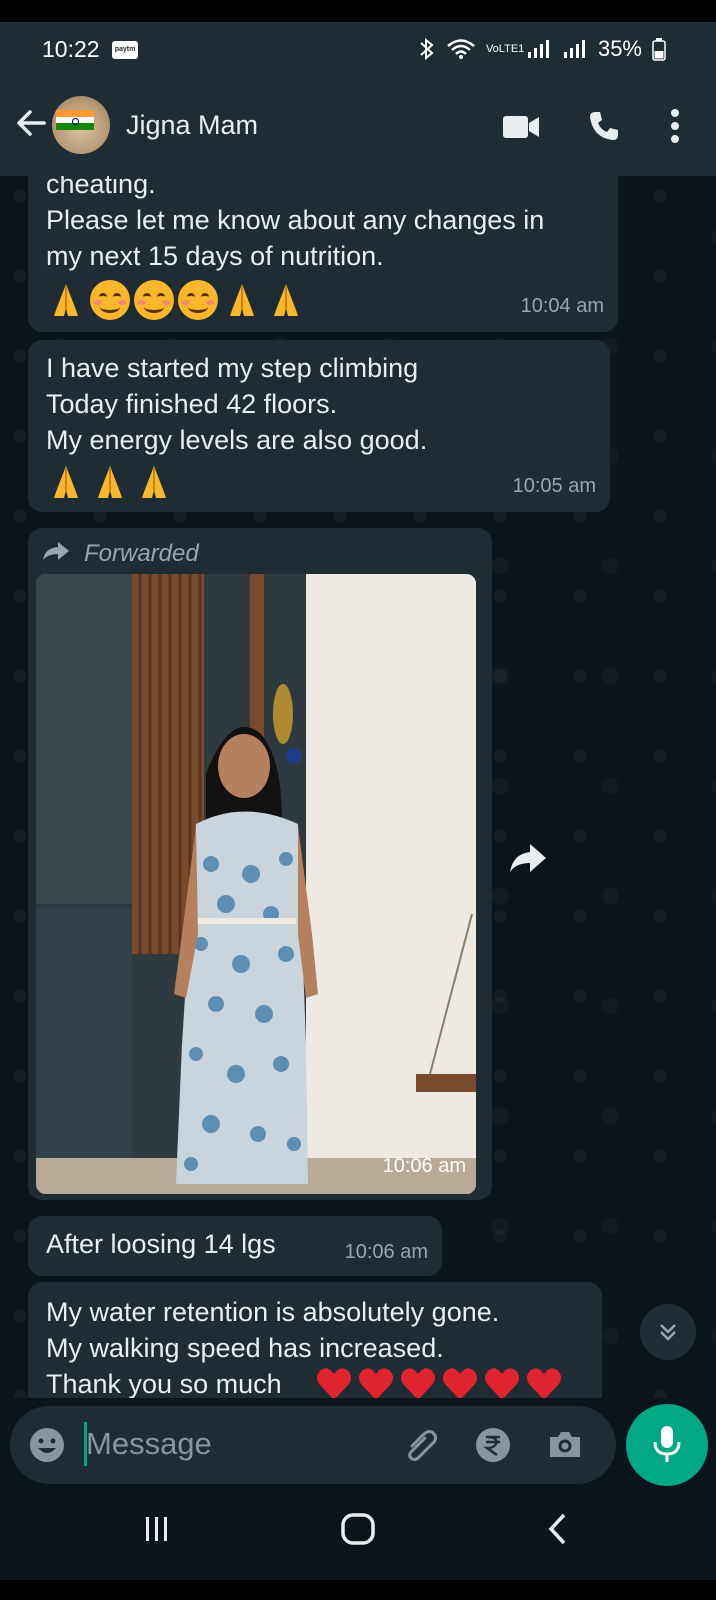 The image size is (716, 1600). I want to click on forwarded-arrow-icon, so click(56, 551).